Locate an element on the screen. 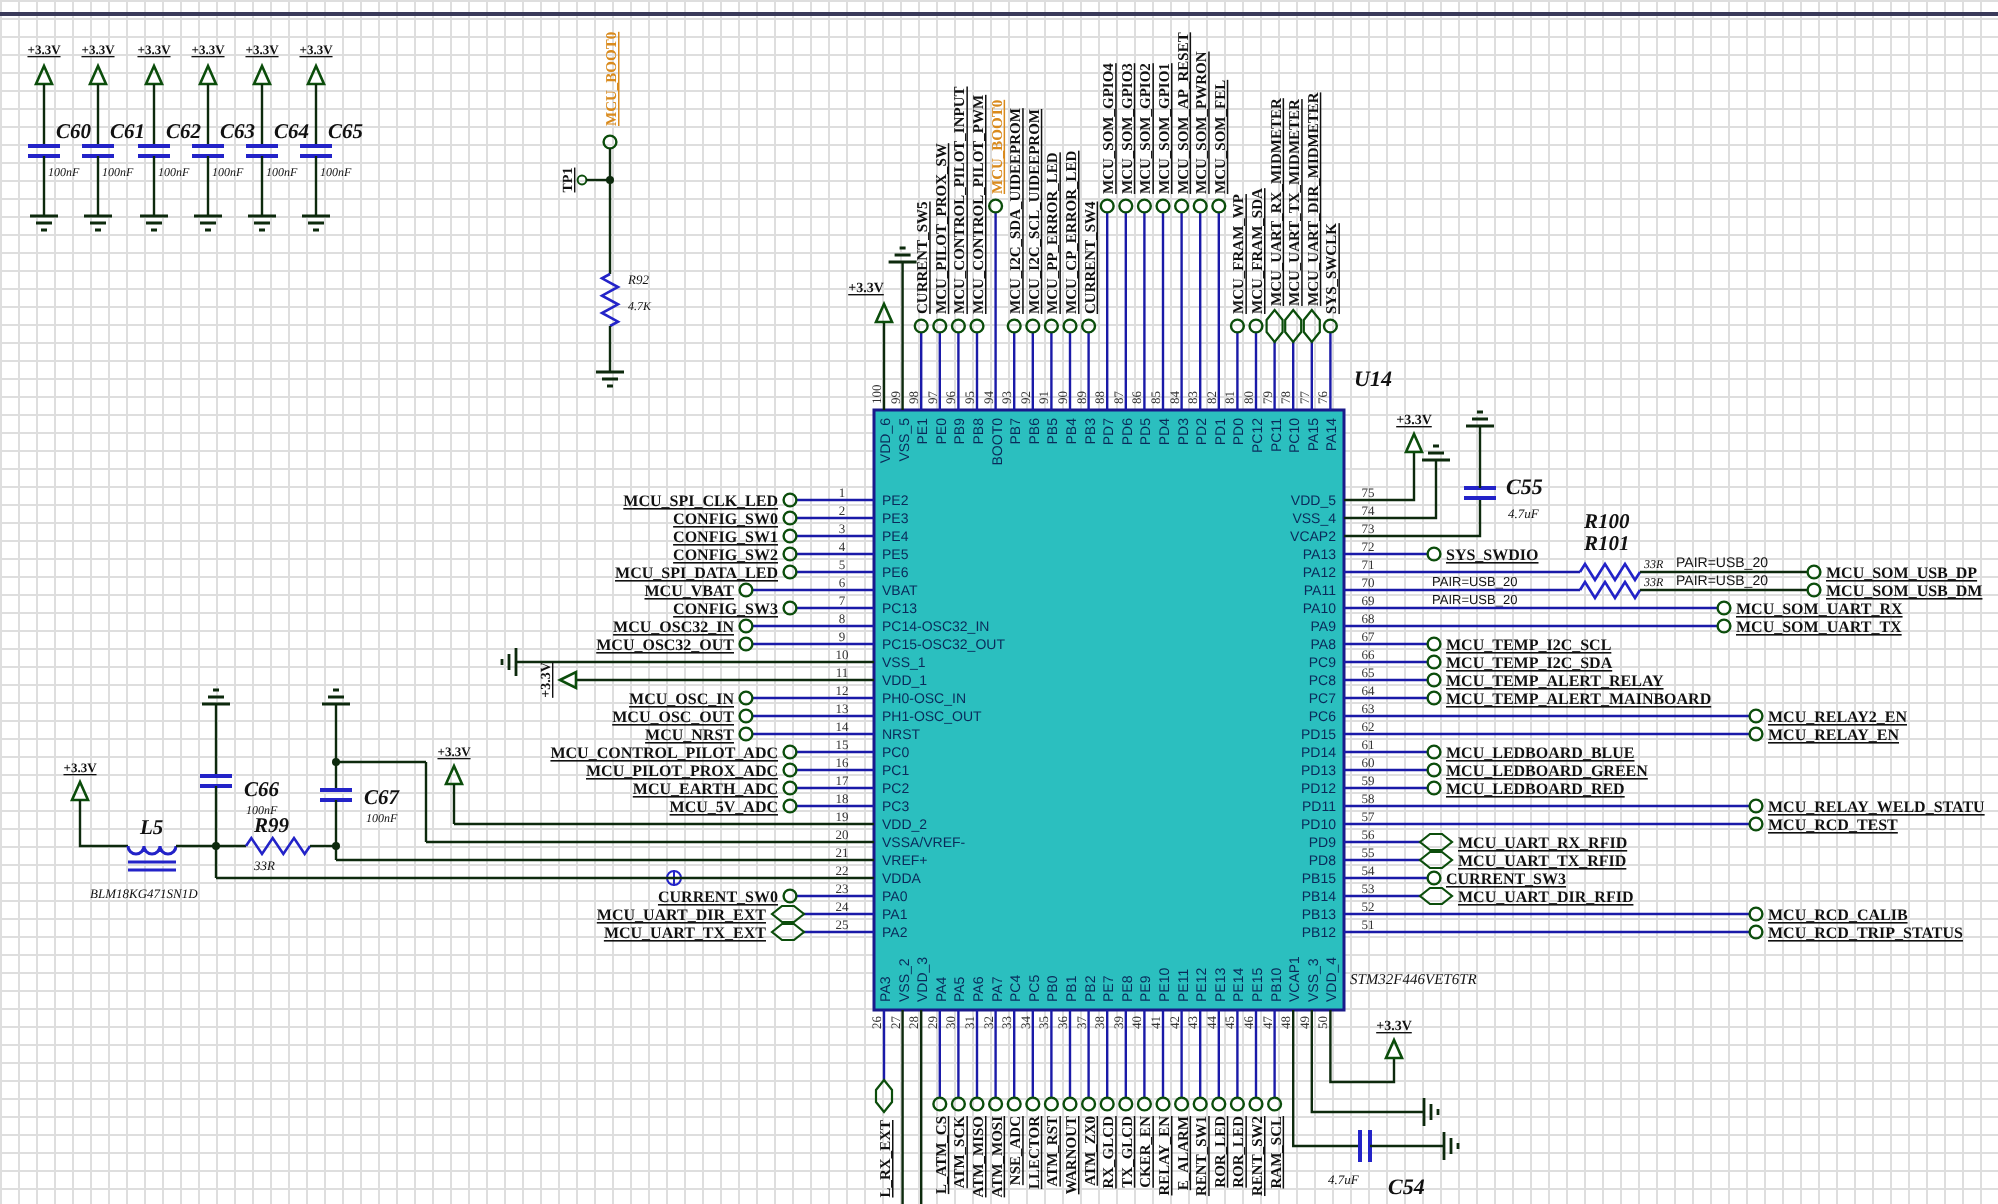 The height and width of the screenshot is (1204, 1998). net-label: MCU_UART_TX_EXT is located at coordinates (684, 933).